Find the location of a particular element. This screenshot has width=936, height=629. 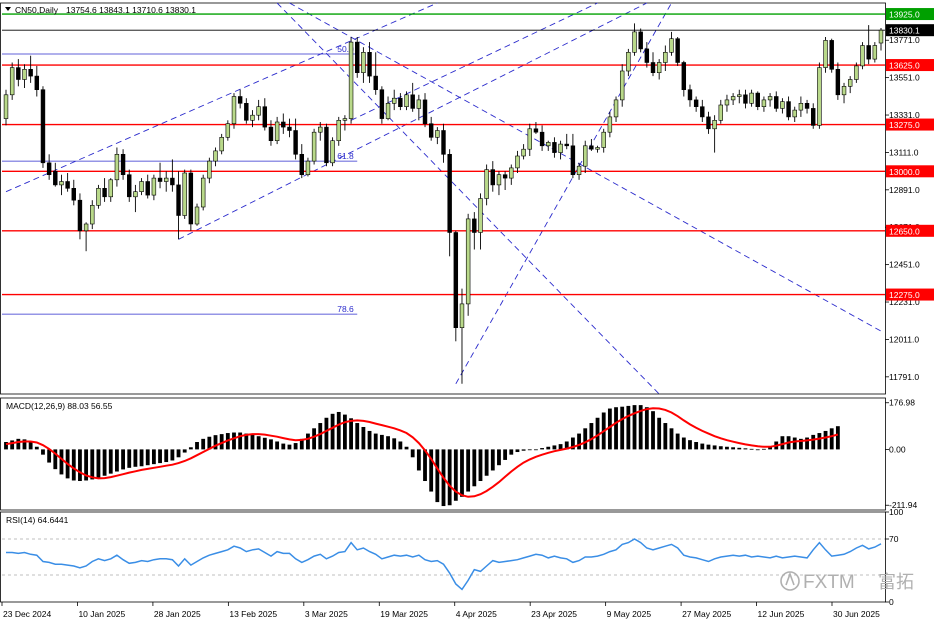

triangle-down-icon is located at coordinates (8, 9).